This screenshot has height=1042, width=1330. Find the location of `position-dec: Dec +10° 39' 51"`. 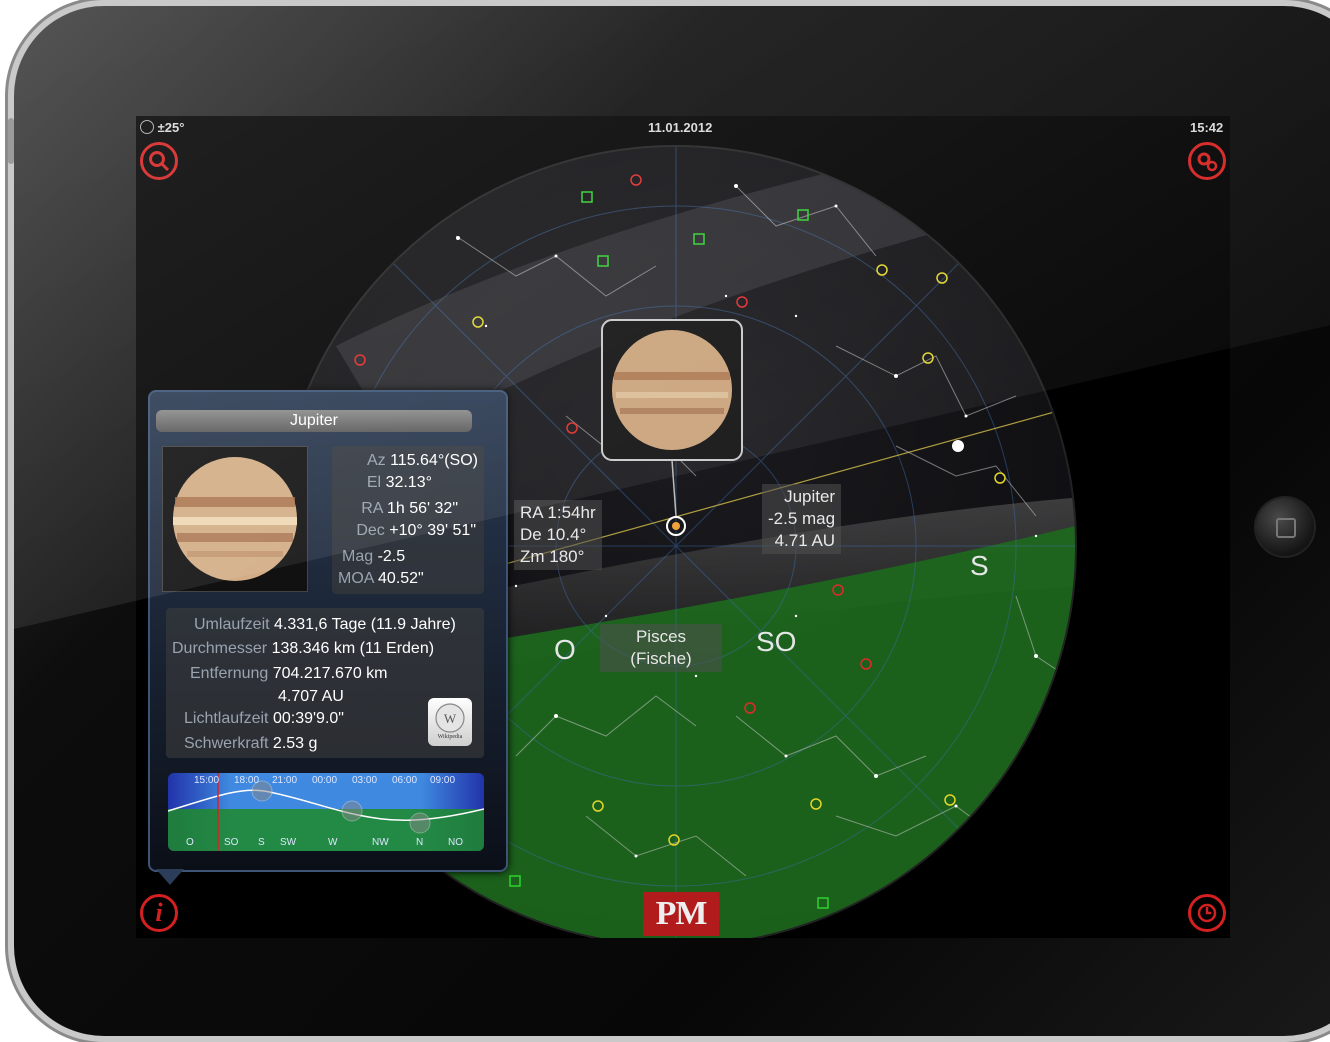

position-dec: Dec +10° 39' 51" is located at coordinates (416, 530).